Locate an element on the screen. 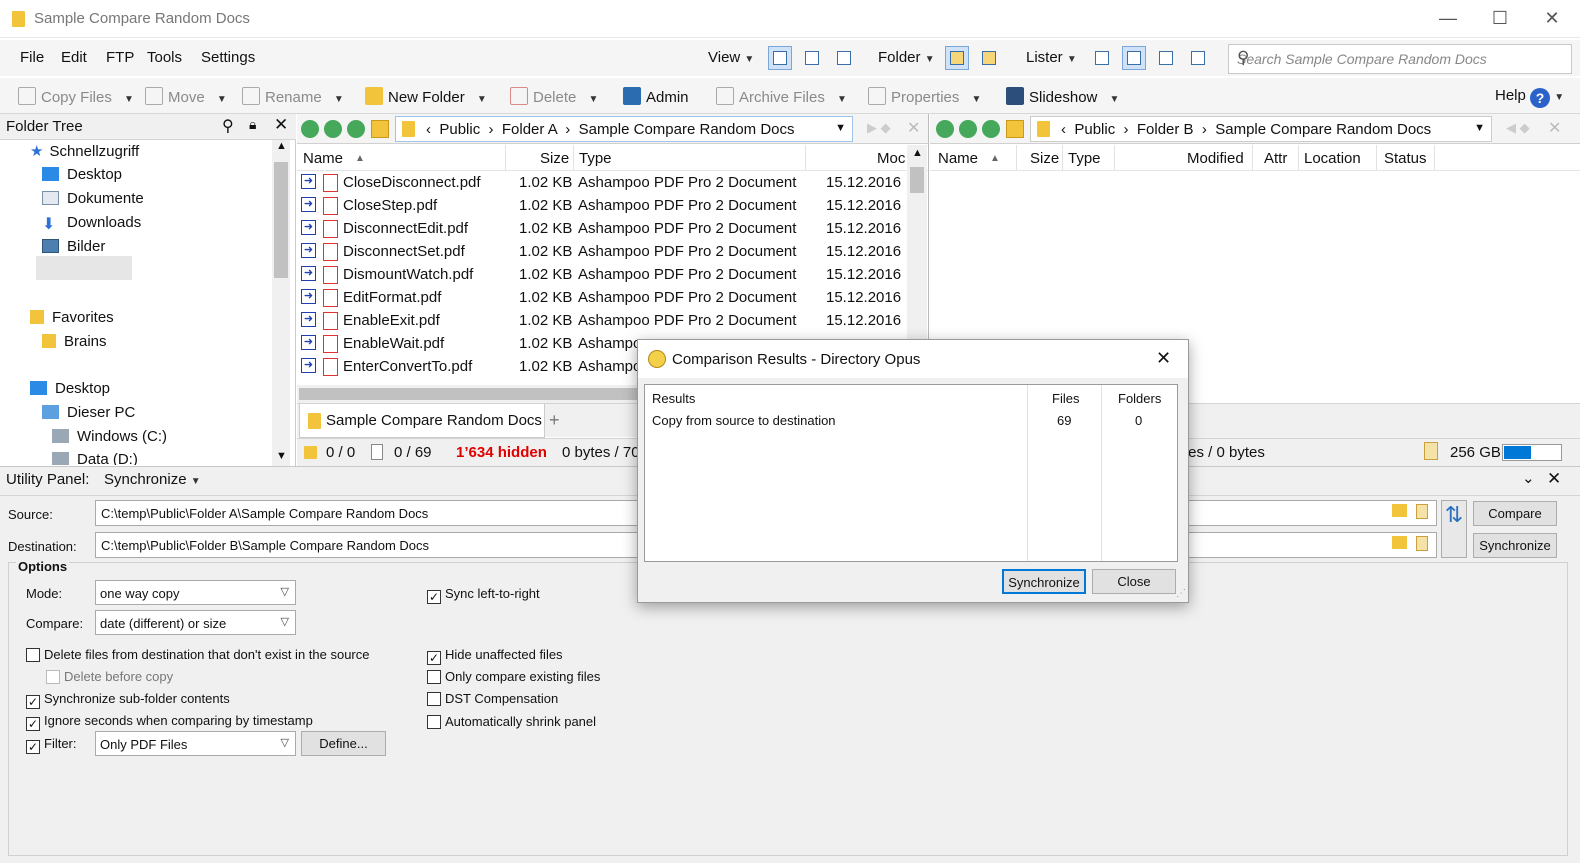  toolbar-toggle-icon is located at coordinates (1102, 58).